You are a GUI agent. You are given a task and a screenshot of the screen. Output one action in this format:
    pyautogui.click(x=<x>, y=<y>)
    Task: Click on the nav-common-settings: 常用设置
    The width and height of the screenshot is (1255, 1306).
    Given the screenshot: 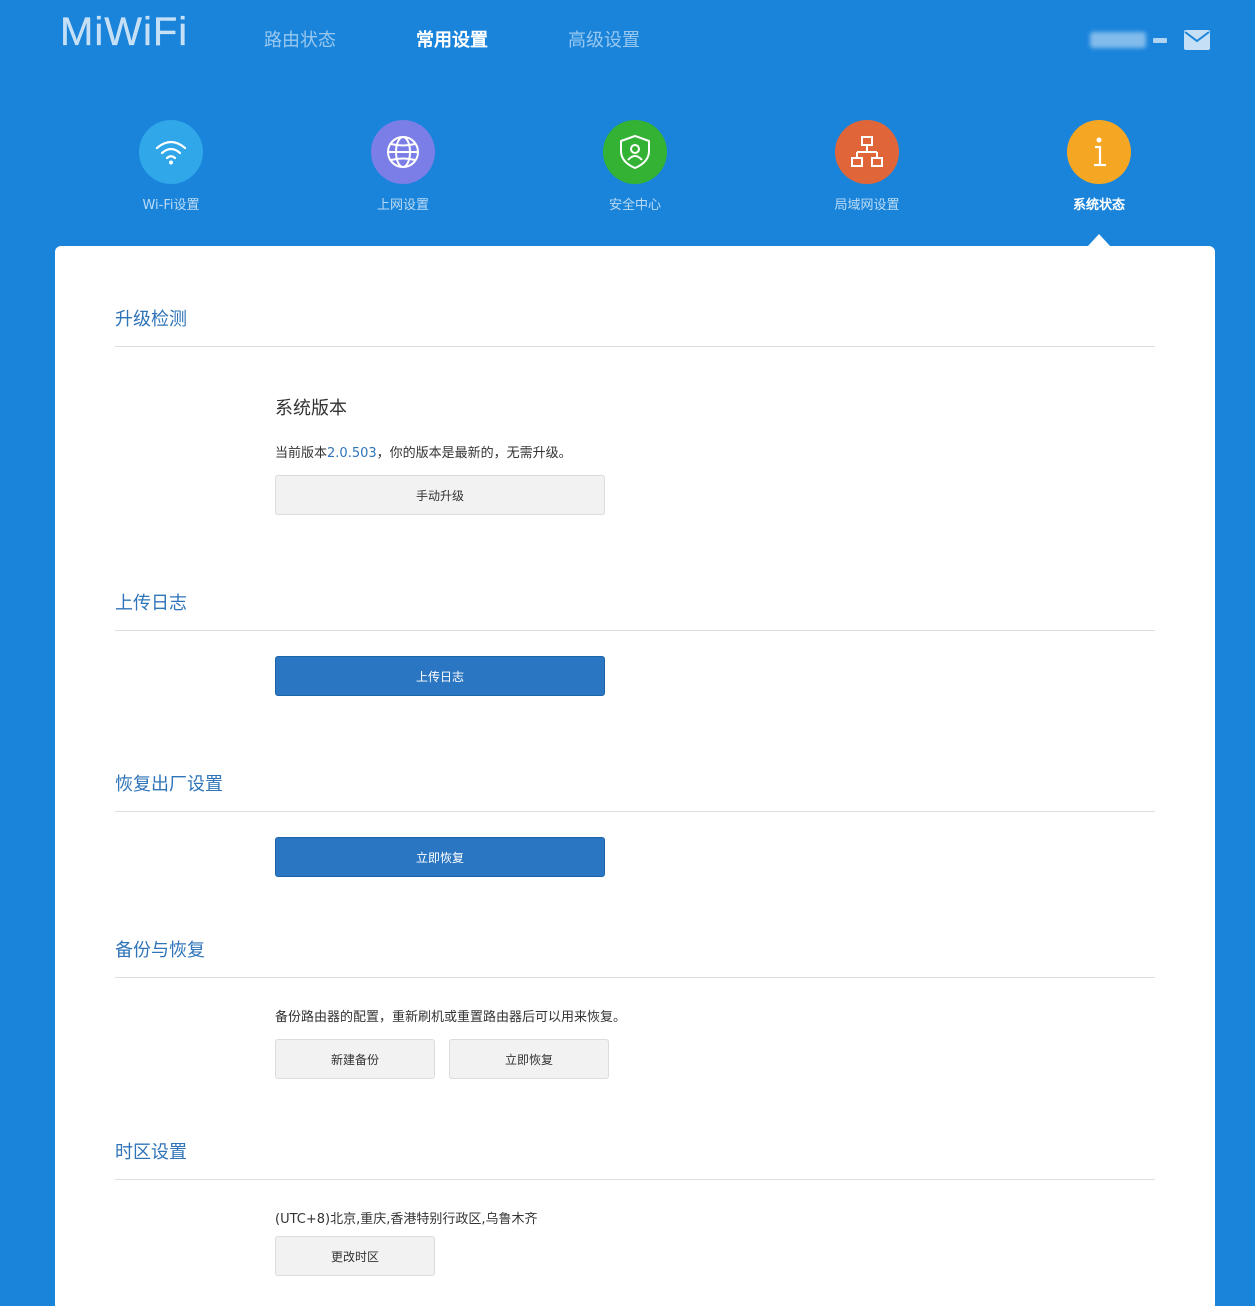 What is the action you would take?
    pyautogui.click(x=452, y=39)
    